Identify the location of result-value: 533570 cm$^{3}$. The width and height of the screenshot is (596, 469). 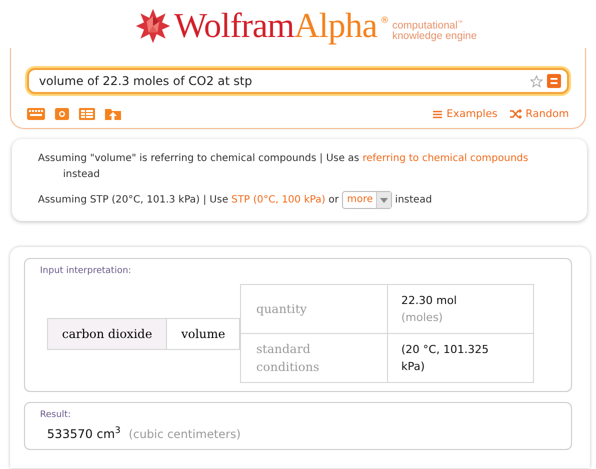
(84, 434).